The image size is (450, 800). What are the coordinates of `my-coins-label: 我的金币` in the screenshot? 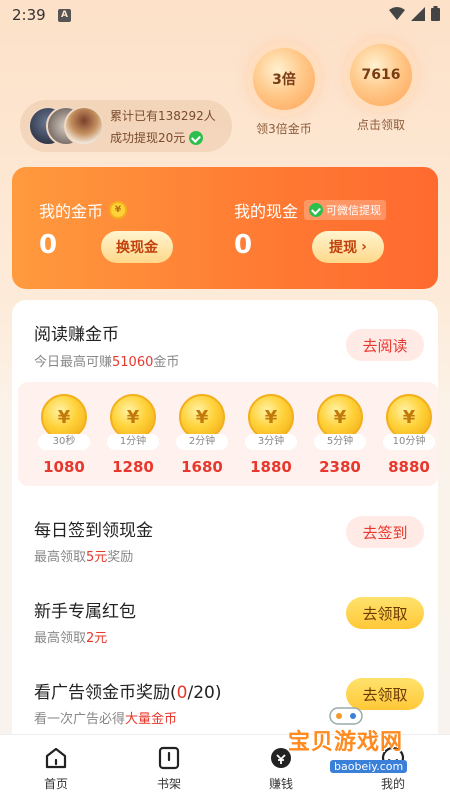 It's located at (71, 211).